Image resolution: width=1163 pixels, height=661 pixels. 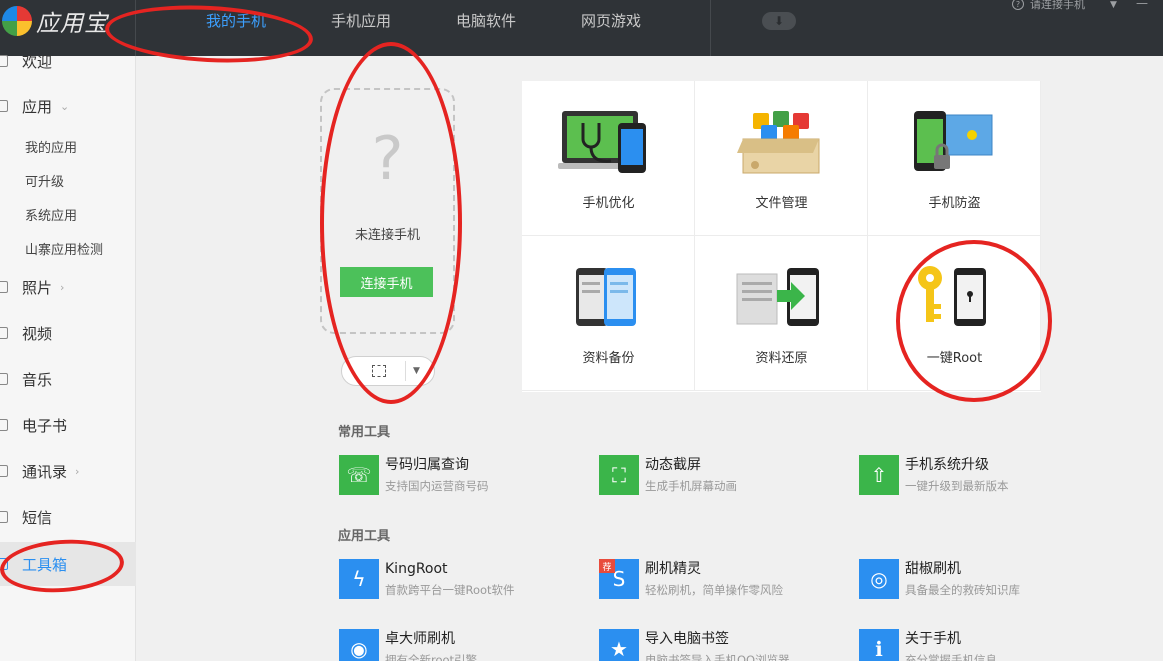 What do you see at coordinates (4, 379) in the screenshot?
I see `music-icon` at bounding box center [4, 379].